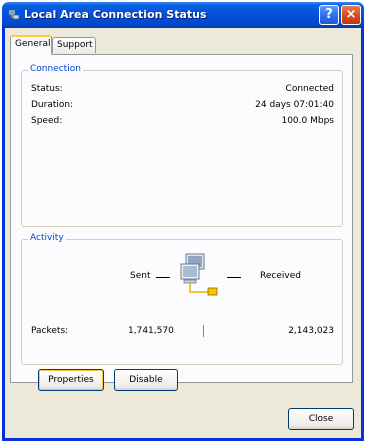  Describe the element at coordinates (52, 105) in the screenshot. I see `duration-label: Duration:` at that location.